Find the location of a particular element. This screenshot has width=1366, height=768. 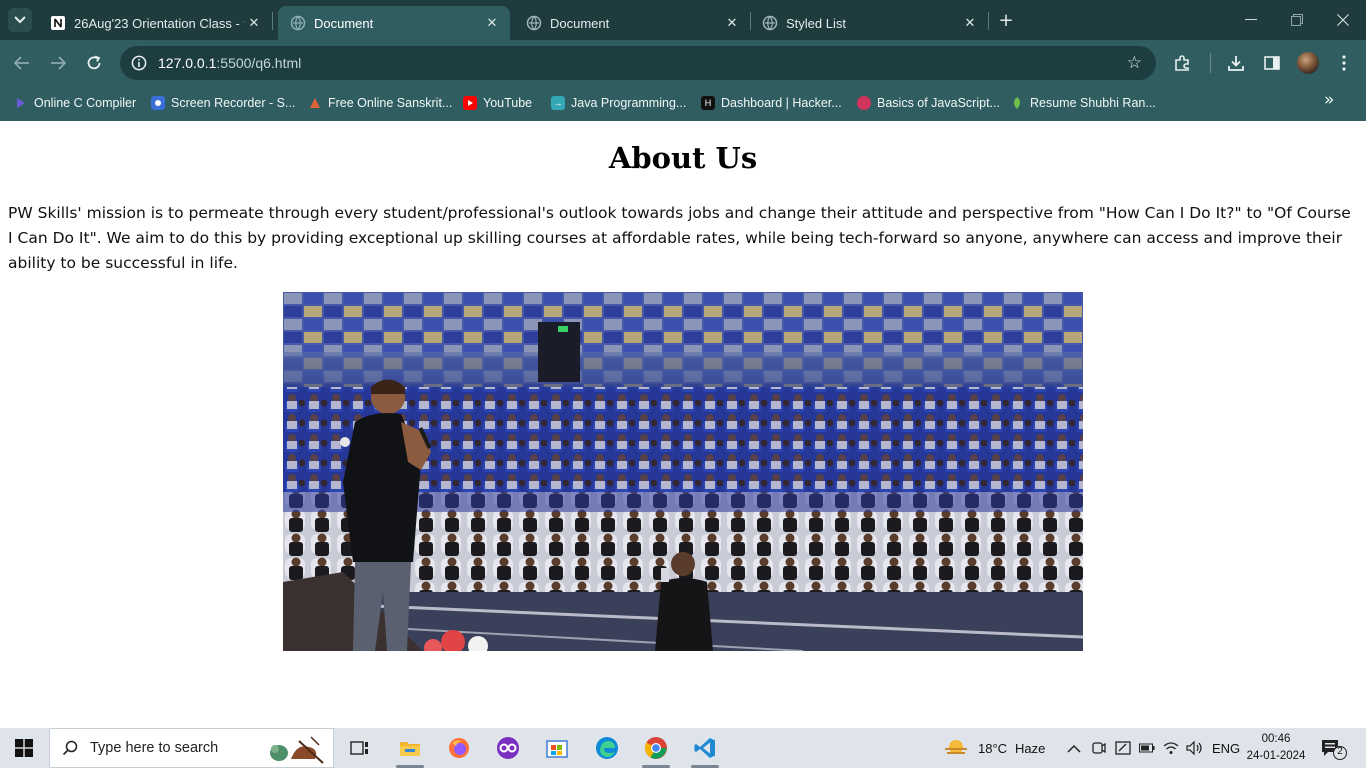

address-bar: 127.0.0.1:5500/q6.html ☆ is located at coordinates (638, 63).